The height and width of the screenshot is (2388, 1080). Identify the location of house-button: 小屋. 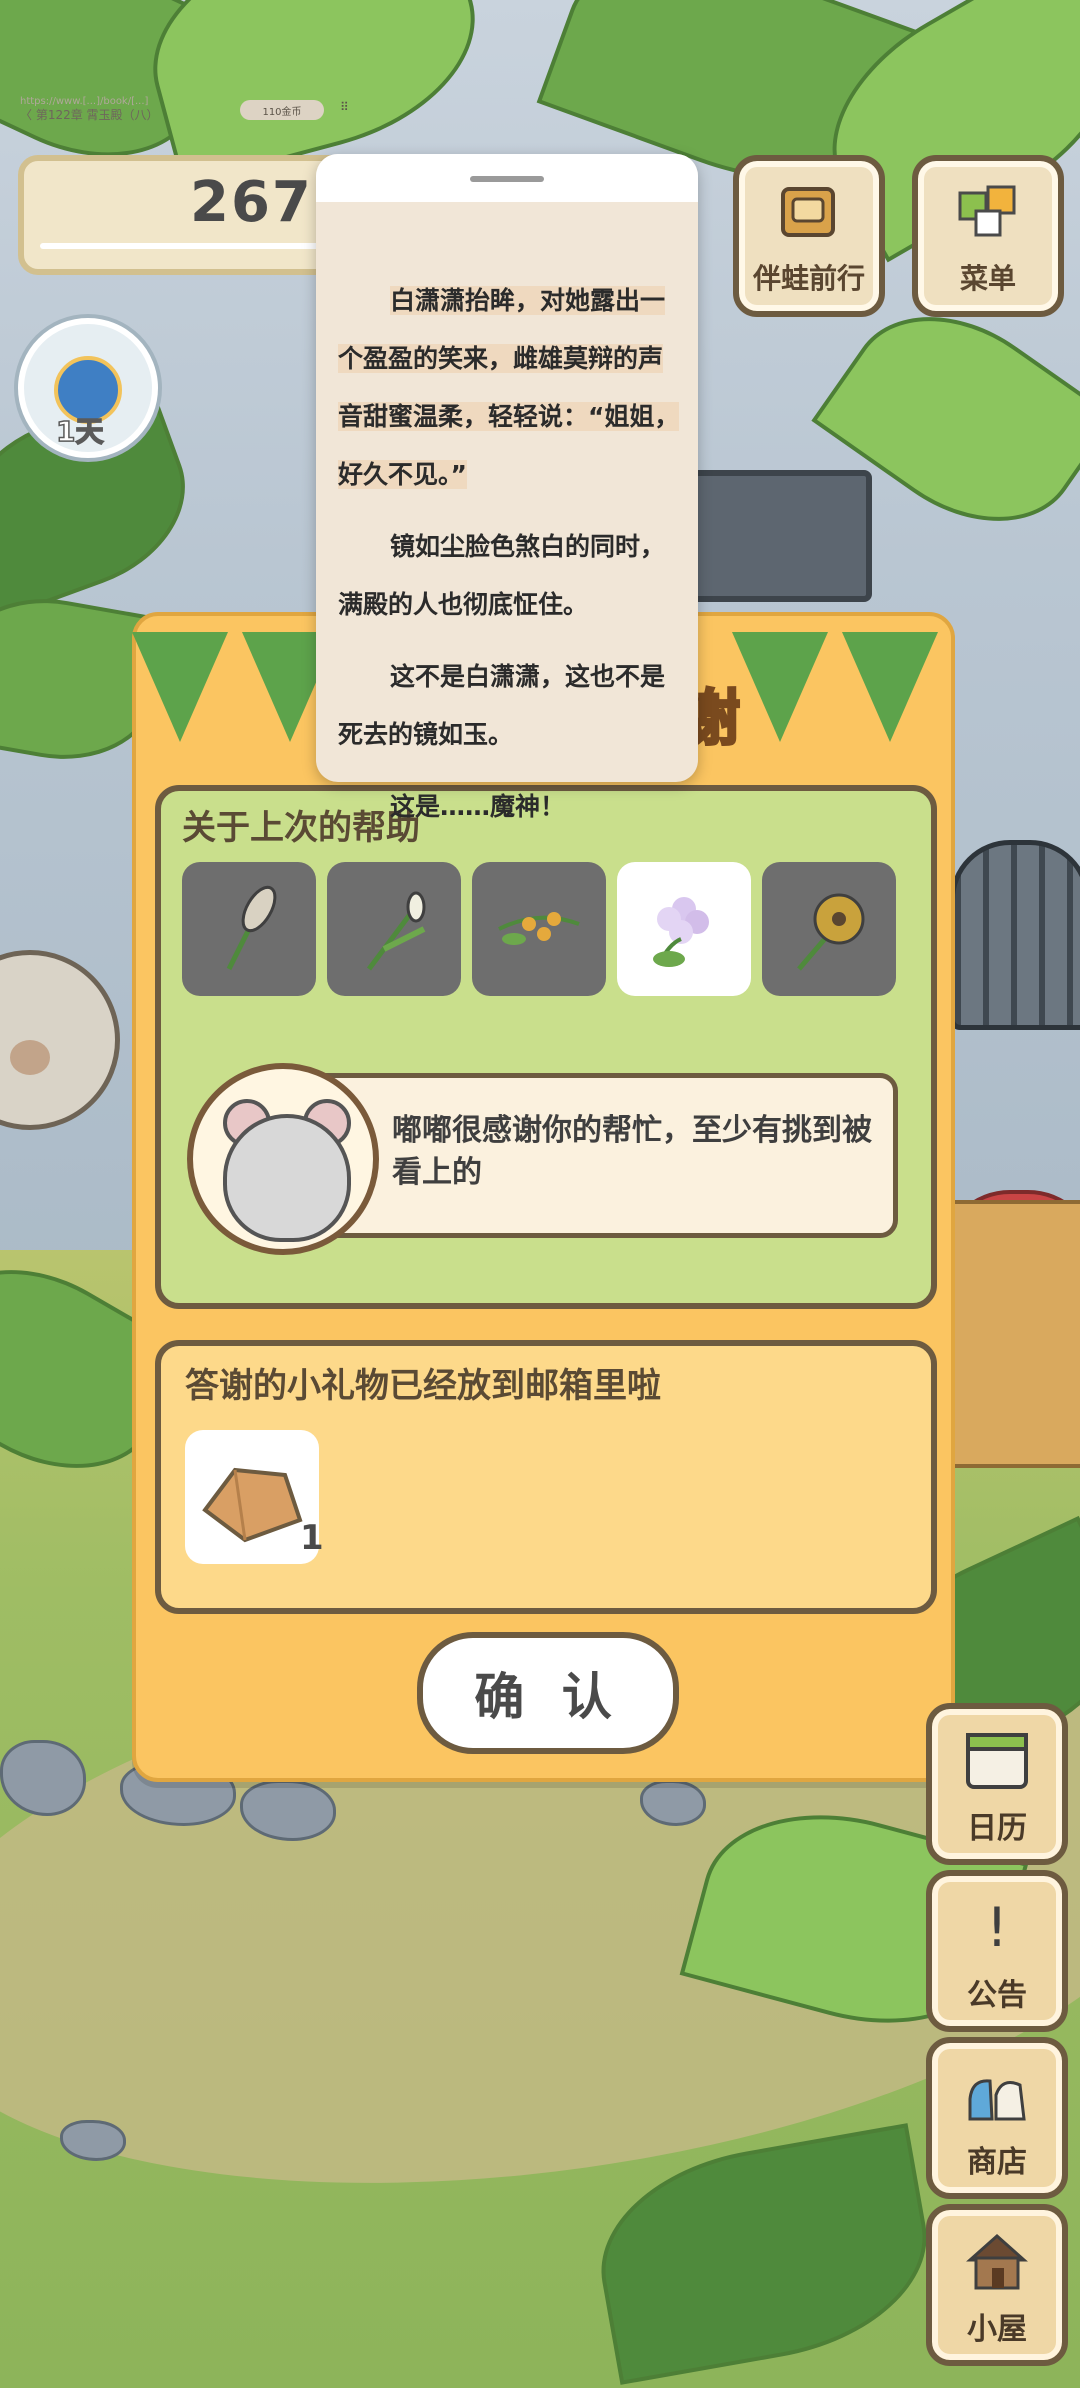
(997, 2285).